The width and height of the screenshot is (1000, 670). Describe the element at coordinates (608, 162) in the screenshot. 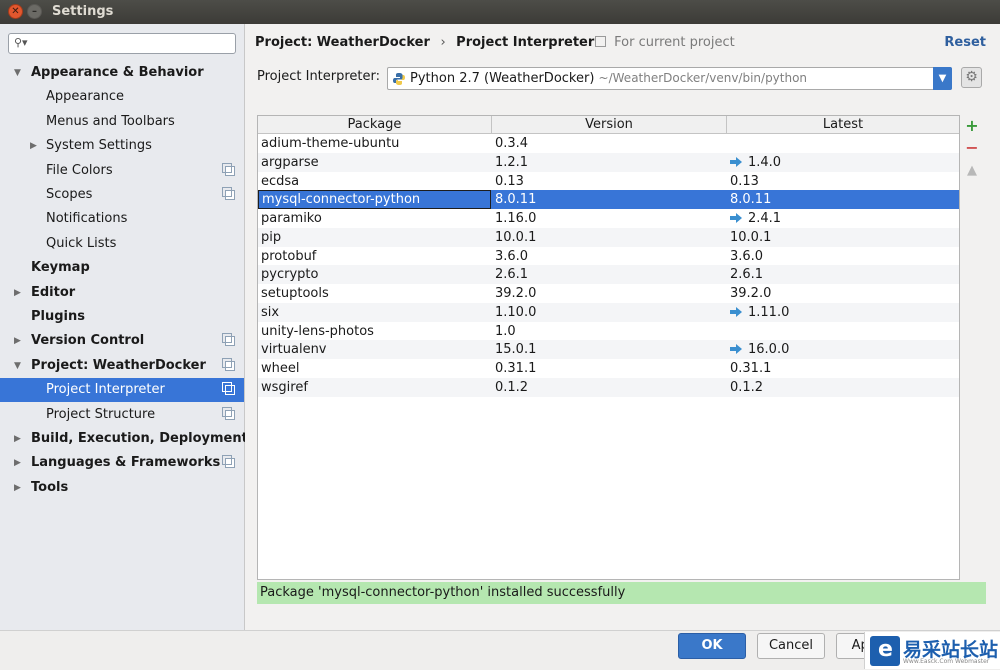

I see `table-row: argparse 1.2.1 1.4.0` at that location.